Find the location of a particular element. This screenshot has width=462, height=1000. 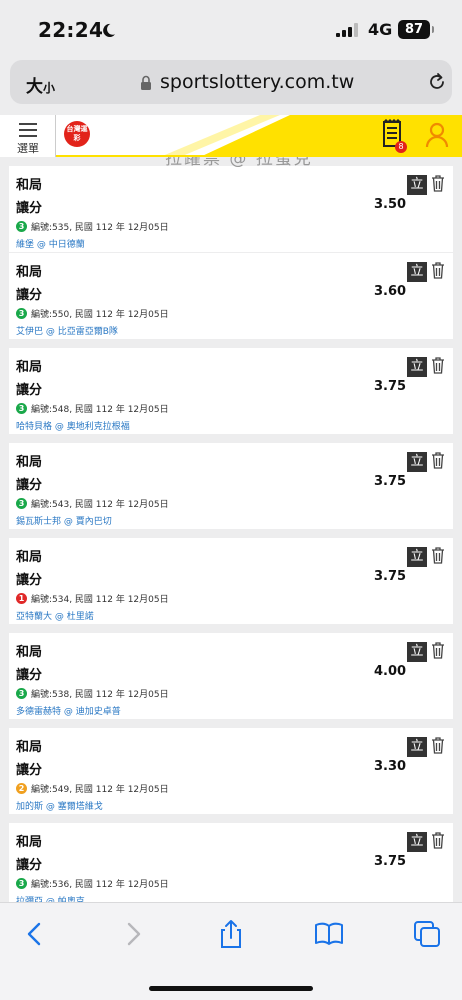

bet-meta: 編號:543, 民國 112 年 12月05日 is located at coordinates (100, 505).